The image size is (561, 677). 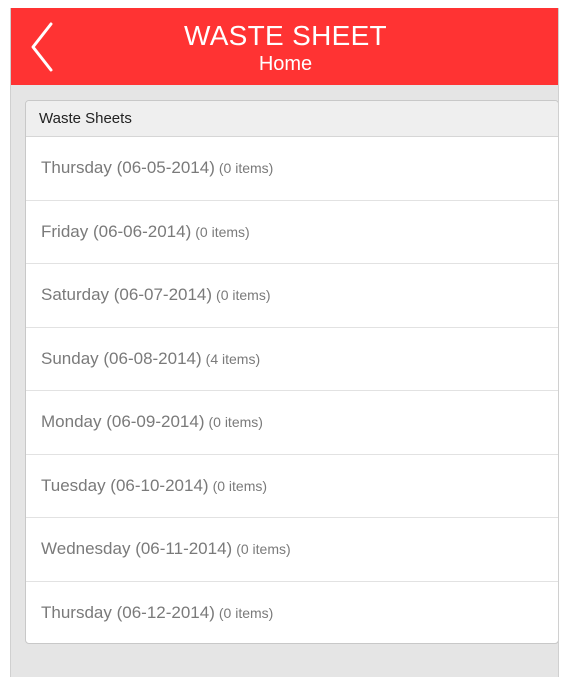 What do you see at coordinates (292, 359) in the screenshot?
I see `waste-sheet-row: Sunday (06-08-2014) (4 items)` at bounding box center [292, 359].